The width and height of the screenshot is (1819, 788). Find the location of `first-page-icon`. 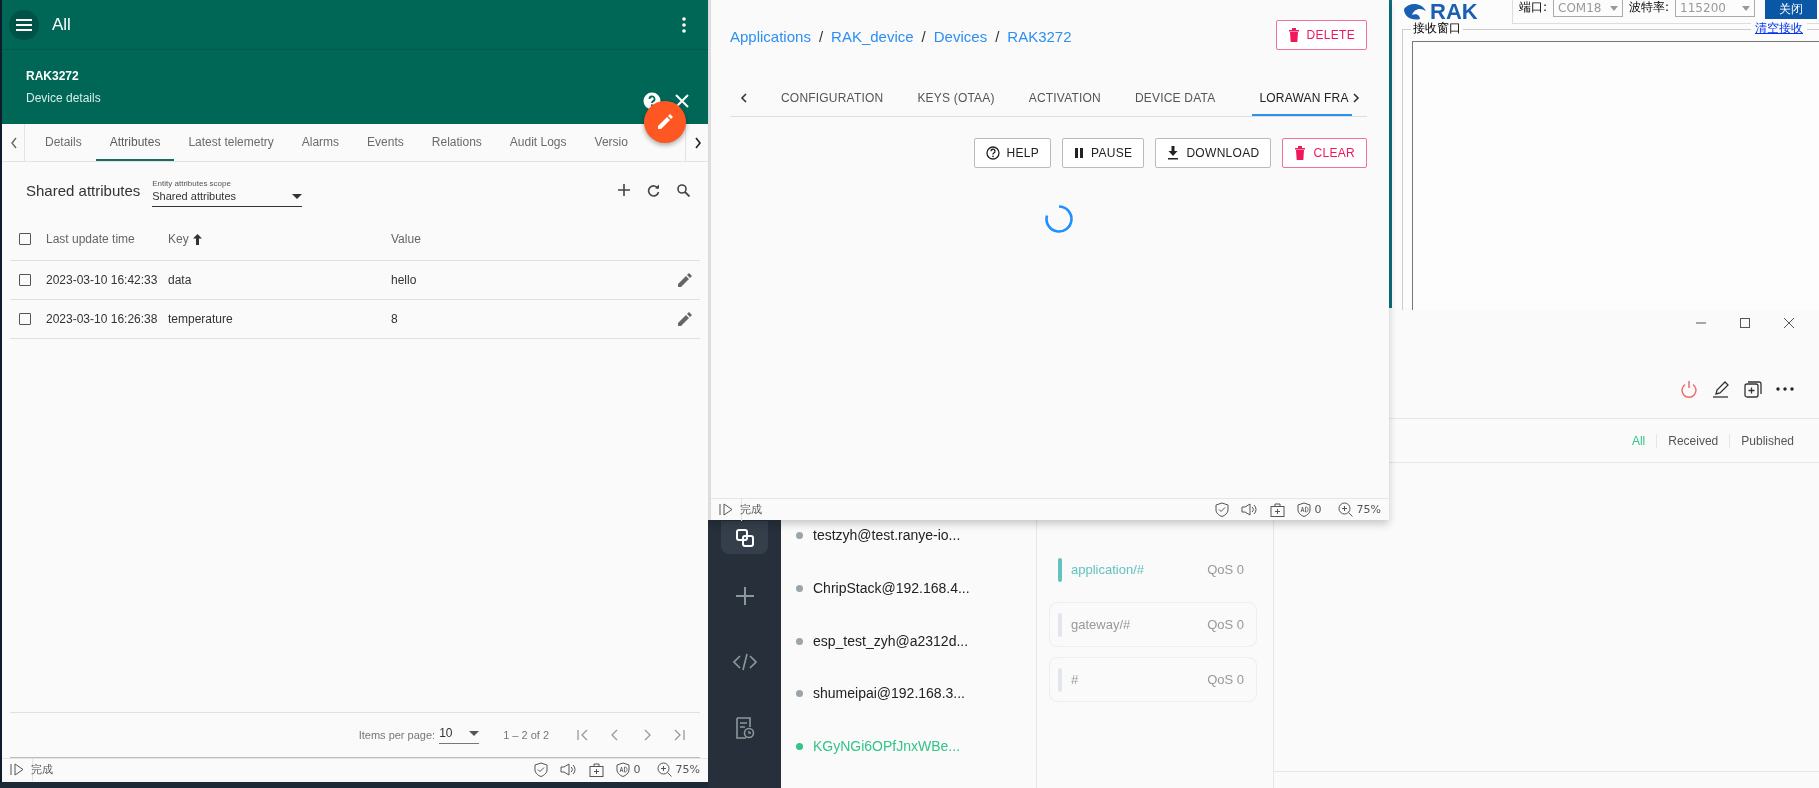

first-page-icon is located at coordinates (583, 735).